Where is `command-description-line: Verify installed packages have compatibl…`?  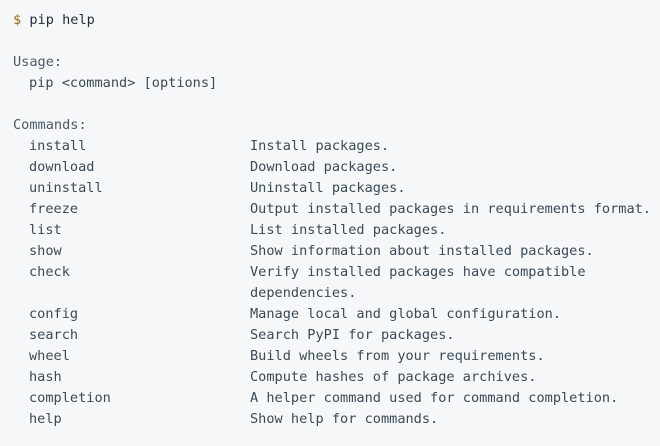
command-description-line: Verify installed packages have compatibl… is located at coordinates (418, 272).